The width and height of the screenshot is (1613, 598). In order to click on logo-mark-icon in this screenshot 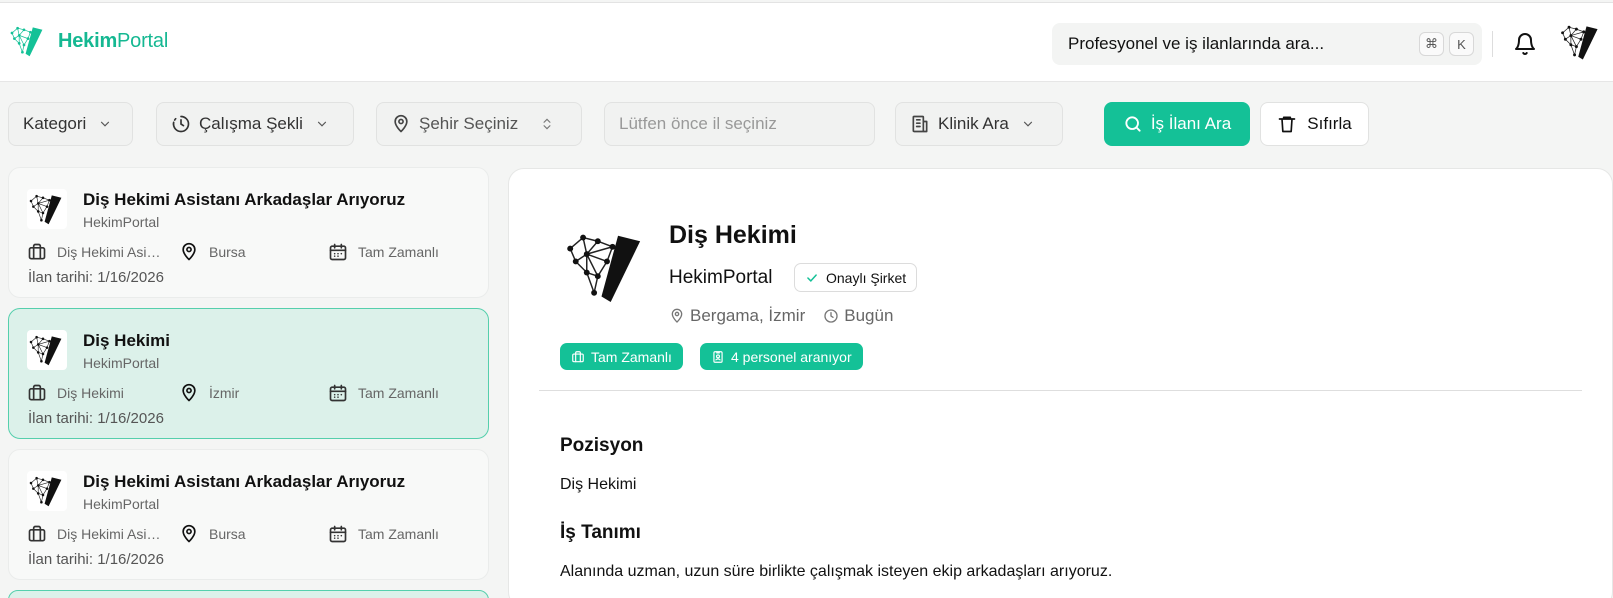, I will do `click(28, 41)`.